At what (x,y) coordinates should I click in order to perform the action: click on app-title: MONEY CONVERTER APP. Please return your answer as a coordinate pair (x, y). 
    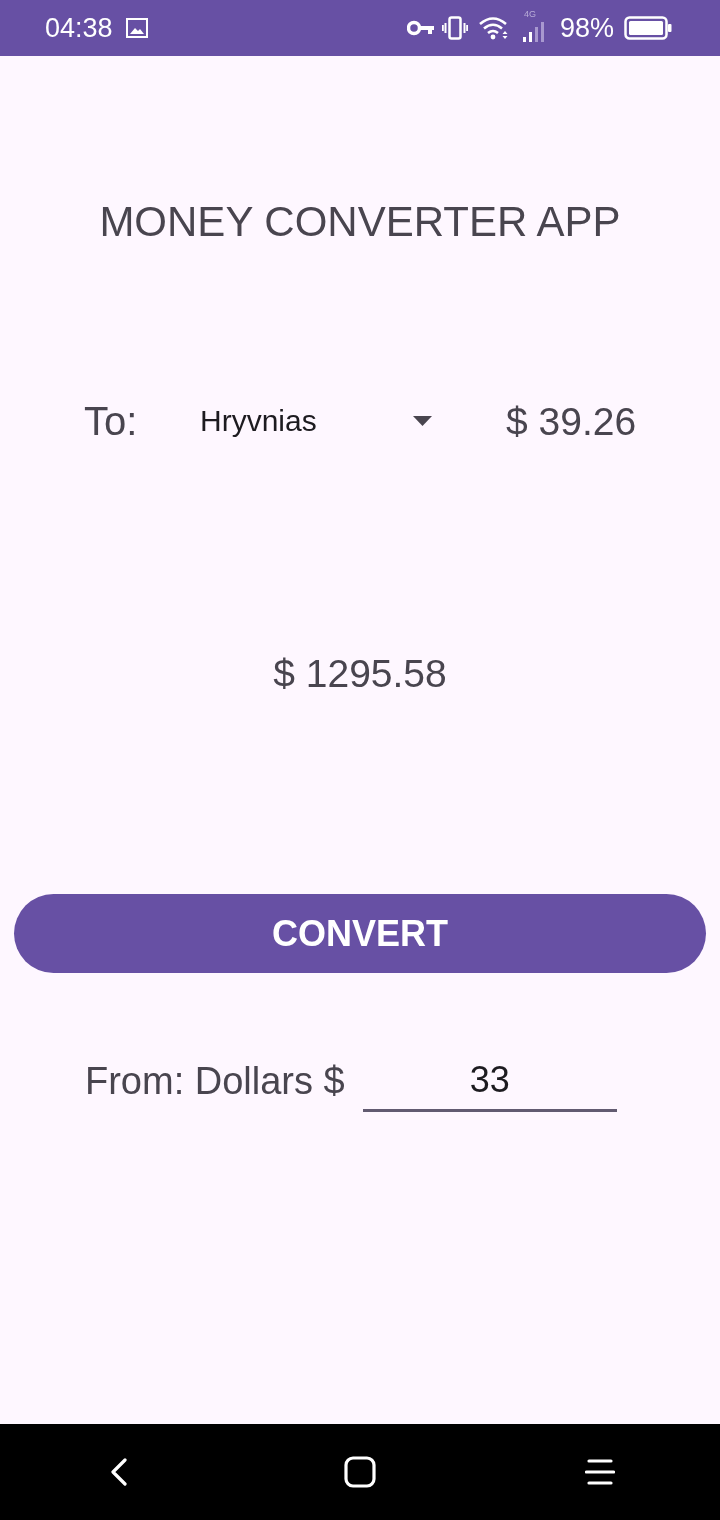
    Looking at the image, I should click on (360, 222).